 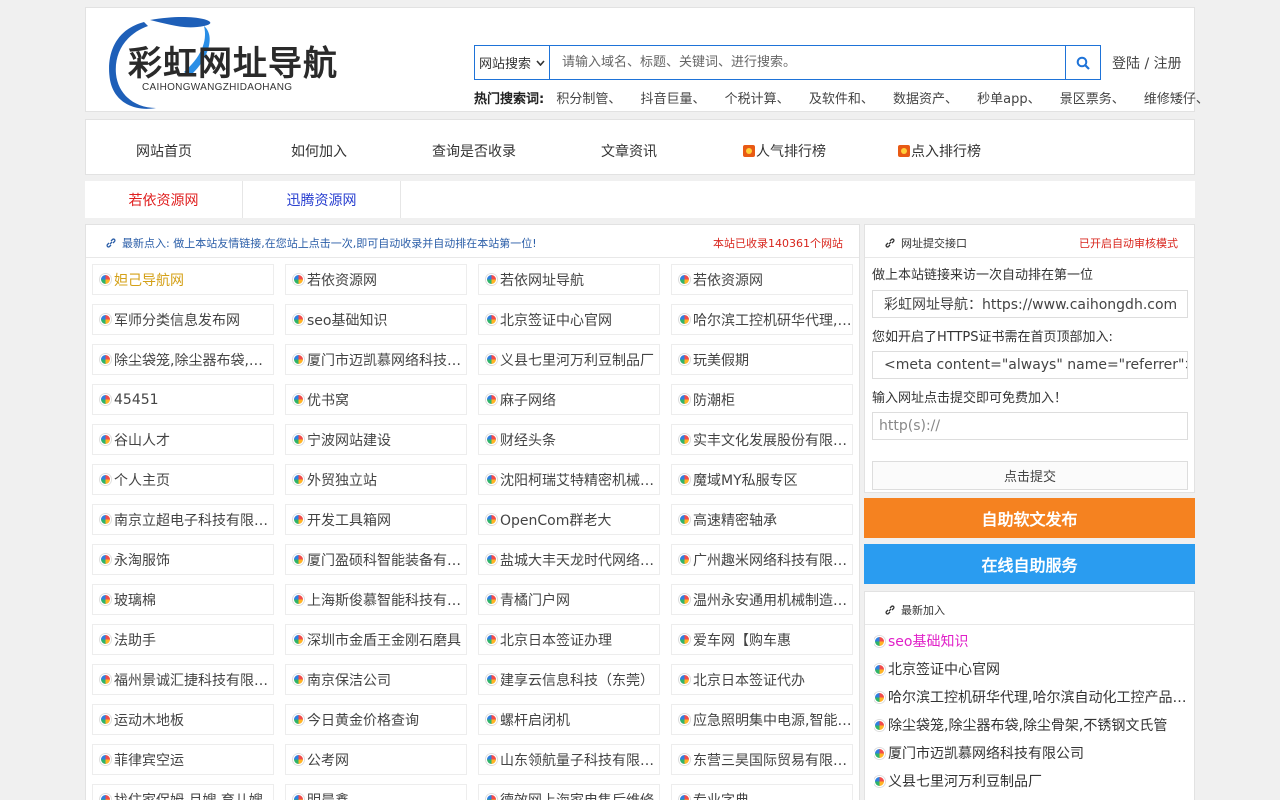 I want to click on site-link: 45451, so click(x=183, y=399).